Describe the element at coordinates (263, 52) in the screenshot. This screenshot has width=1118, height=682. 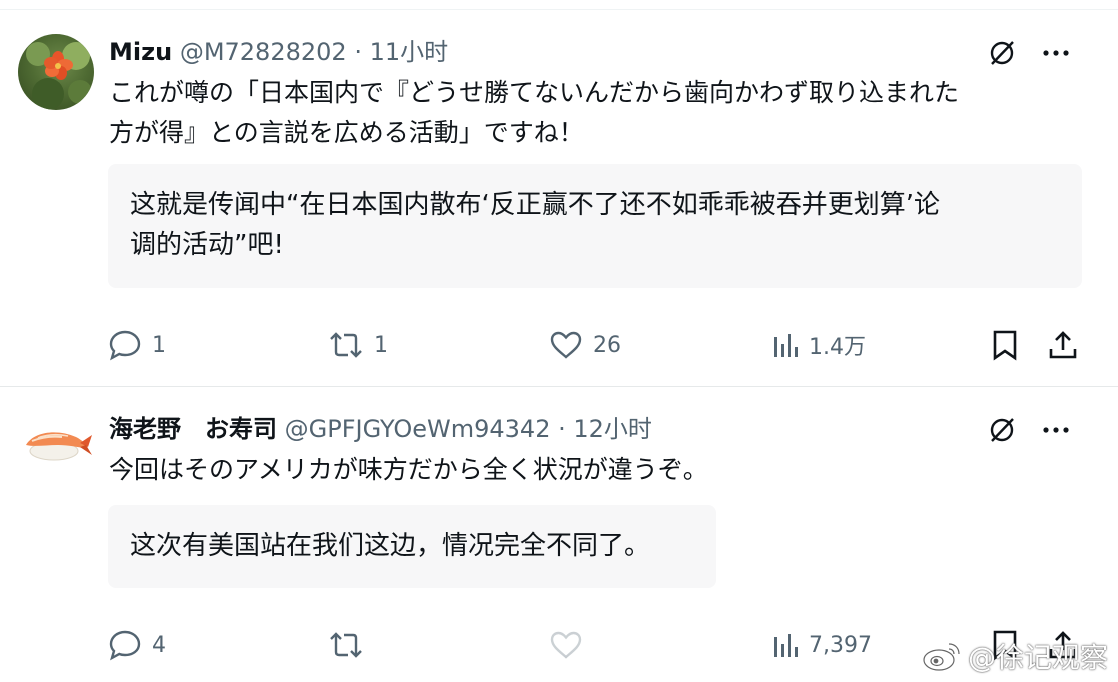
I see `user-handle: @M72828202` at that location.